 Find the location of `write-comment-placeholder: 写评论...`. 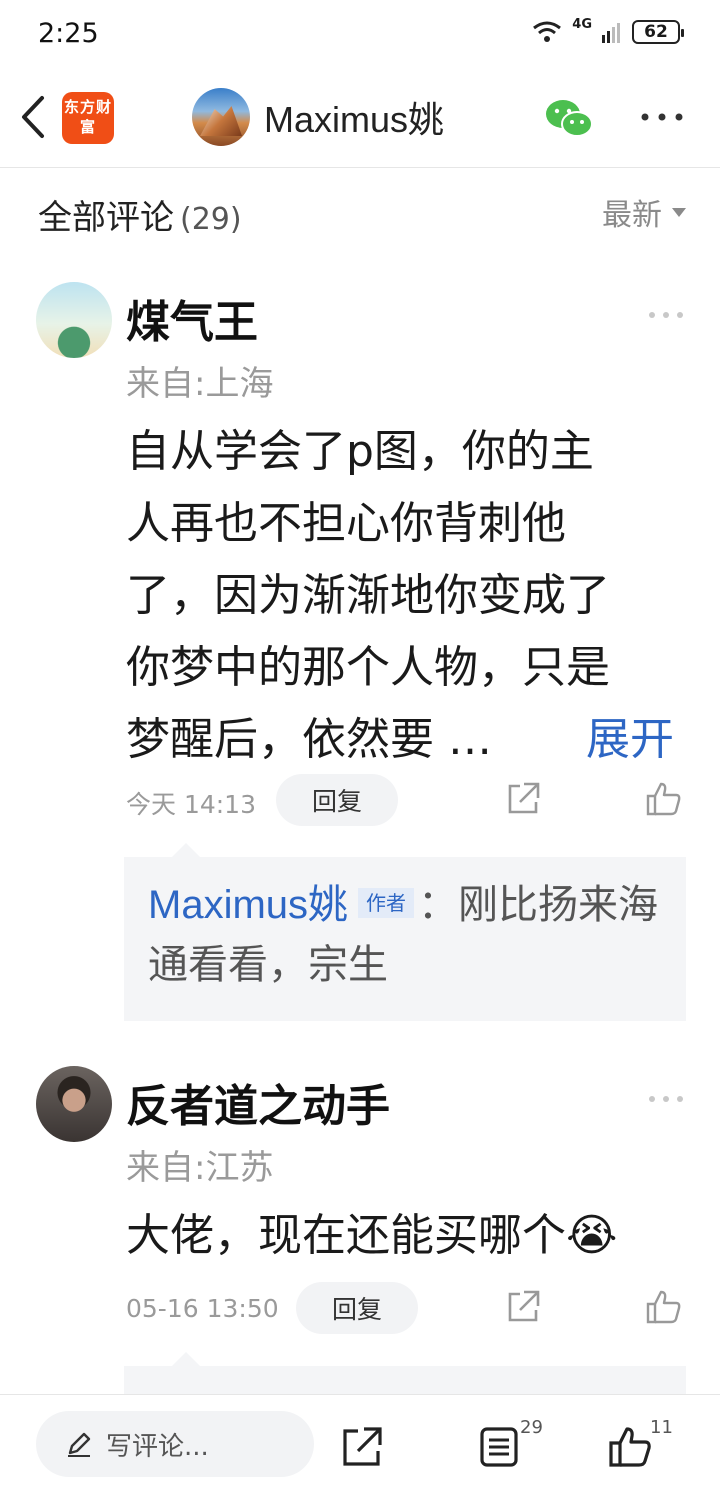

write-comment-placeholder: 写评论... is located at coordinates (157, 1444).